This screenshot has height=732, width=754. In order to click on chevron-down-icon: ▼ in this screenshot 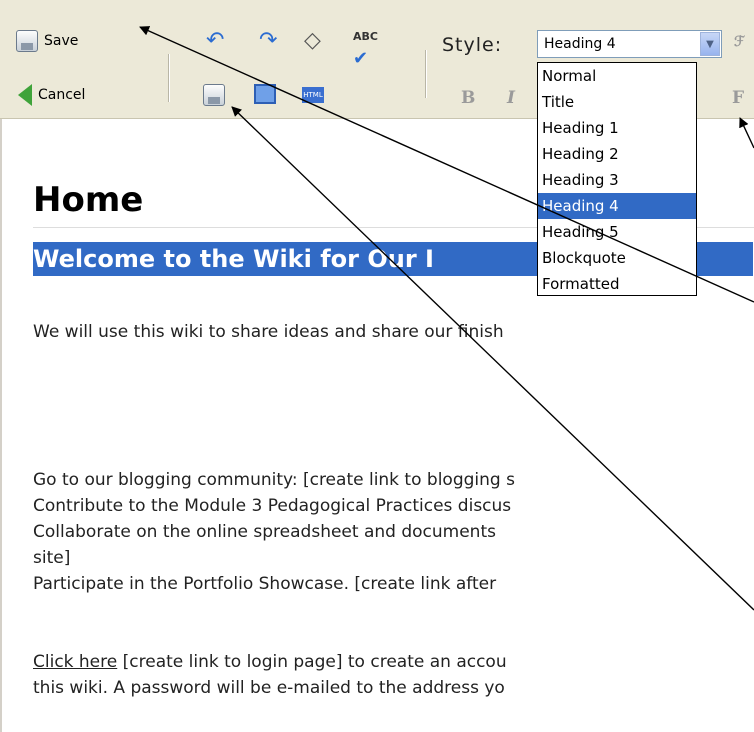, I will do `click(710, 44)`.